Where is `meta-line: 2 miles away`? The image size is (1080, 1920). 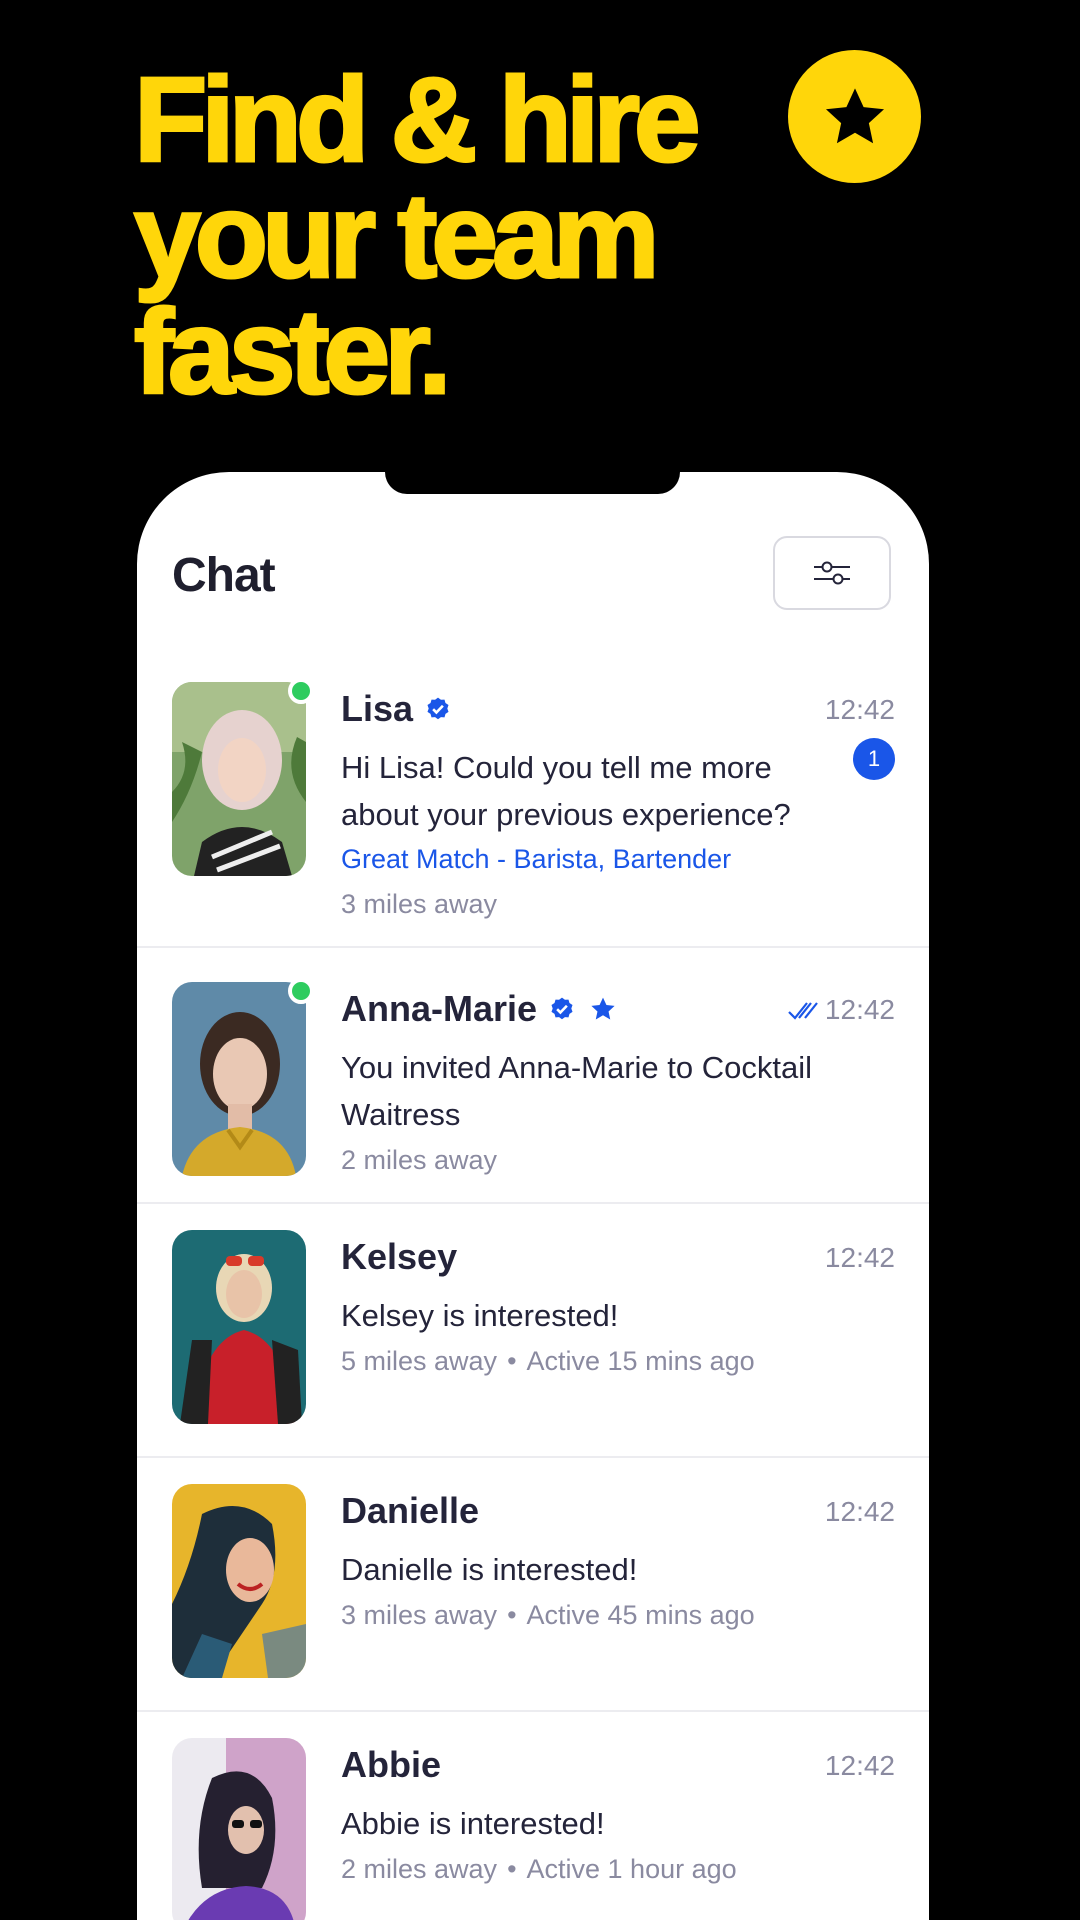
meta-line: 2 miles away is located at coordinates (419, 1160).